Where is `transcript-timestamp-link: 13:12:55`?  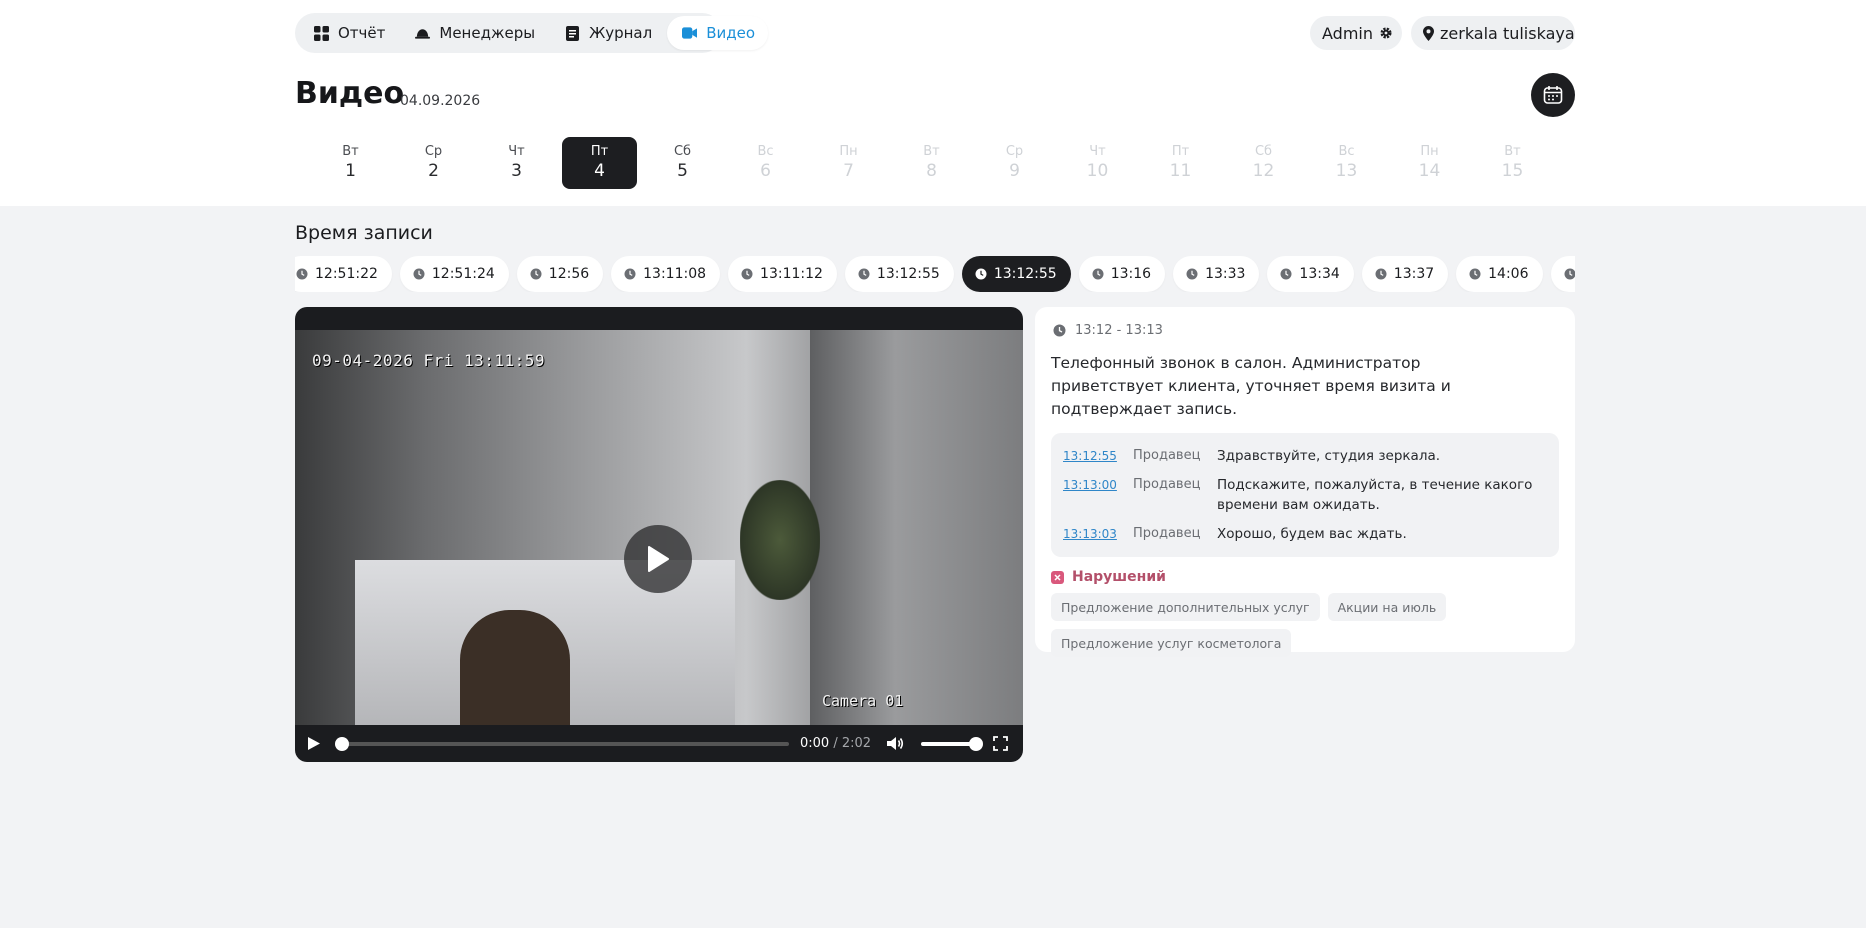
transcript-timestamp-link: 13:12:55 is located at coordinates (1098, 456).